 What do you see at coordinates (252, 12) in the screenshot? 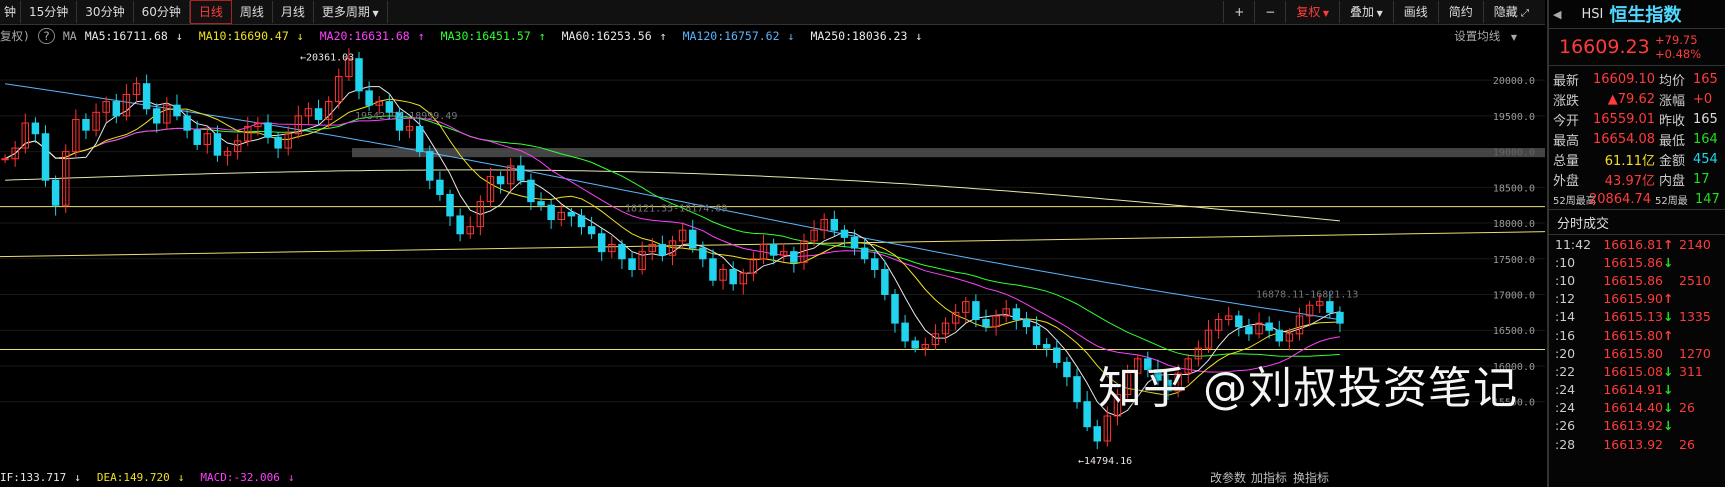
I see `tab-weekly: 周线` at bounding box center [252, 12].